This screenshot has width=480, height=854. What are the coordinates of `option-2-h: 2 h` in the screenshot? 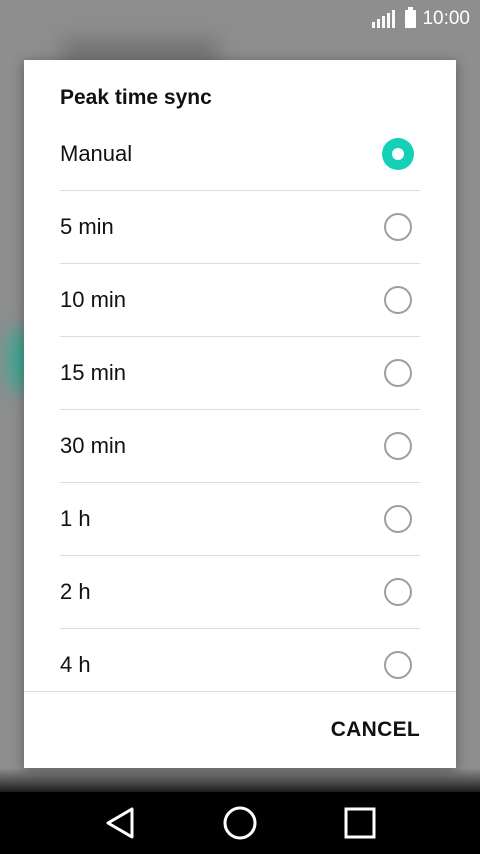 It's located at (240, 592).